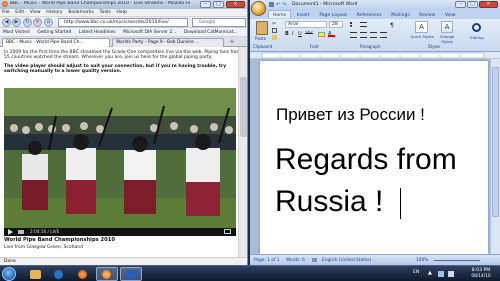  I want to click on text-caret, so click(400, 203).